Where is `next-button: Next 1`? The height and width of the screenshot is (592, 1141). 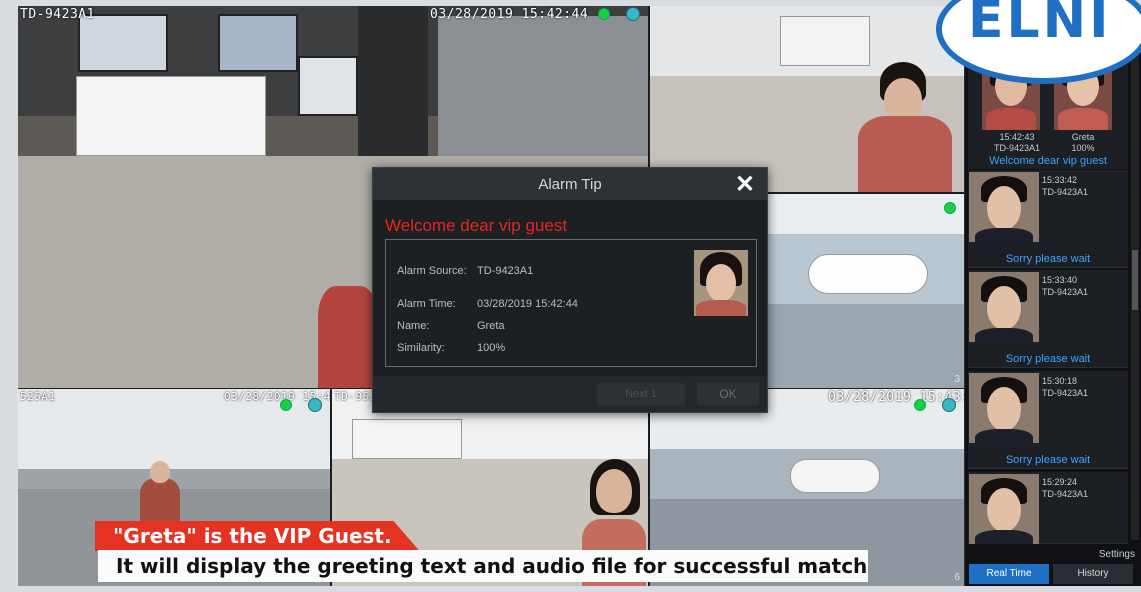 next-button: Next 1 is located at coordinates (641, 394).